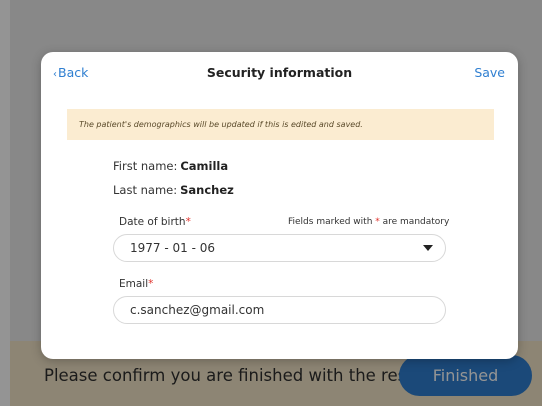 This screenshot has height=406, width=542. Describe the element at coordinates (136, 284) in the screenshot. I see `email-label: Email*` at that location.